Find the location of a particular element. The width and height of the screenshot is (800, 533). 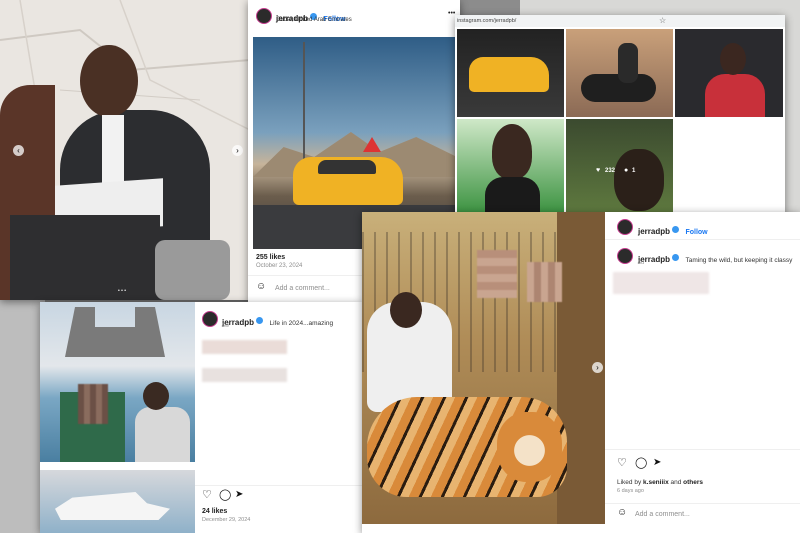

tiger-head is located at coordinates (529, 447).